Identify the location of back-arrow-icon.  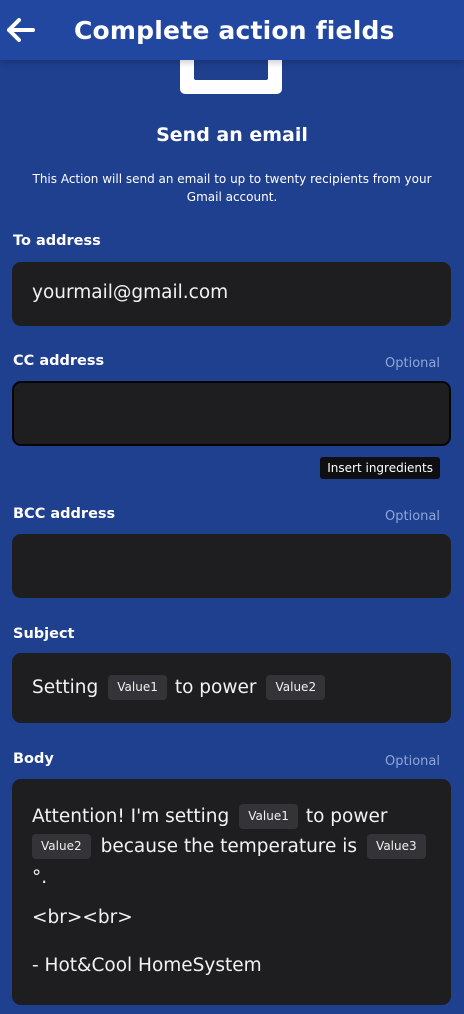
(21, 30).